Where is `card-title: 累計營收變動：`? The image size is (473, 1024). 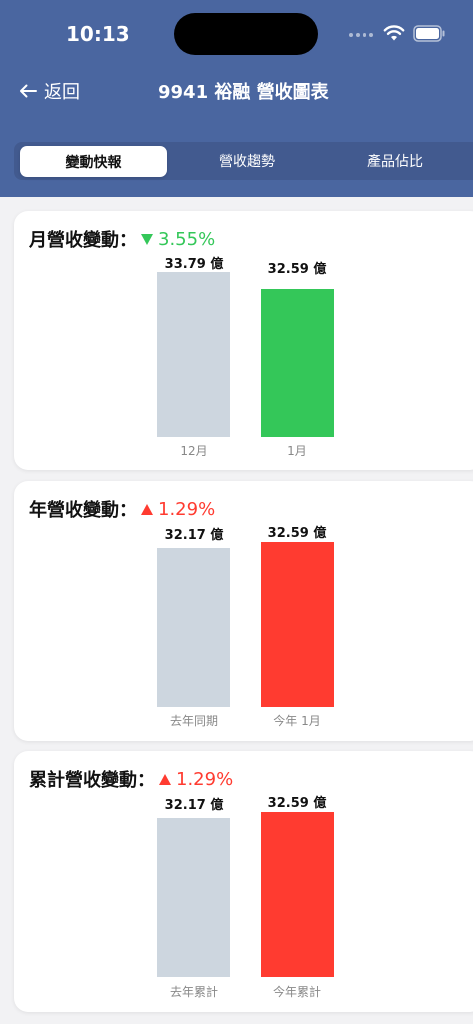
card-title: 累計營收變動： is located at coordinates (92, 780).